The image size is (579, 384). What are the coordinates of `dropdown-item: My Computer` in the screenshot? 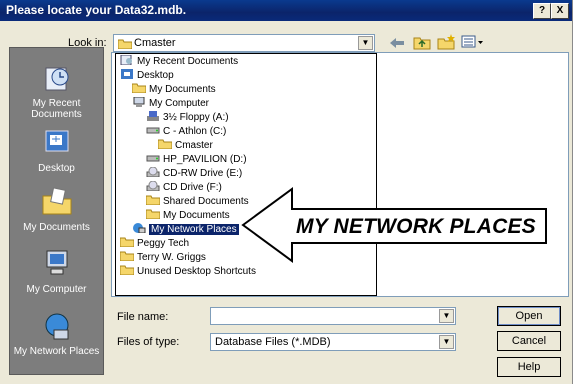 It's located at (170, 103).